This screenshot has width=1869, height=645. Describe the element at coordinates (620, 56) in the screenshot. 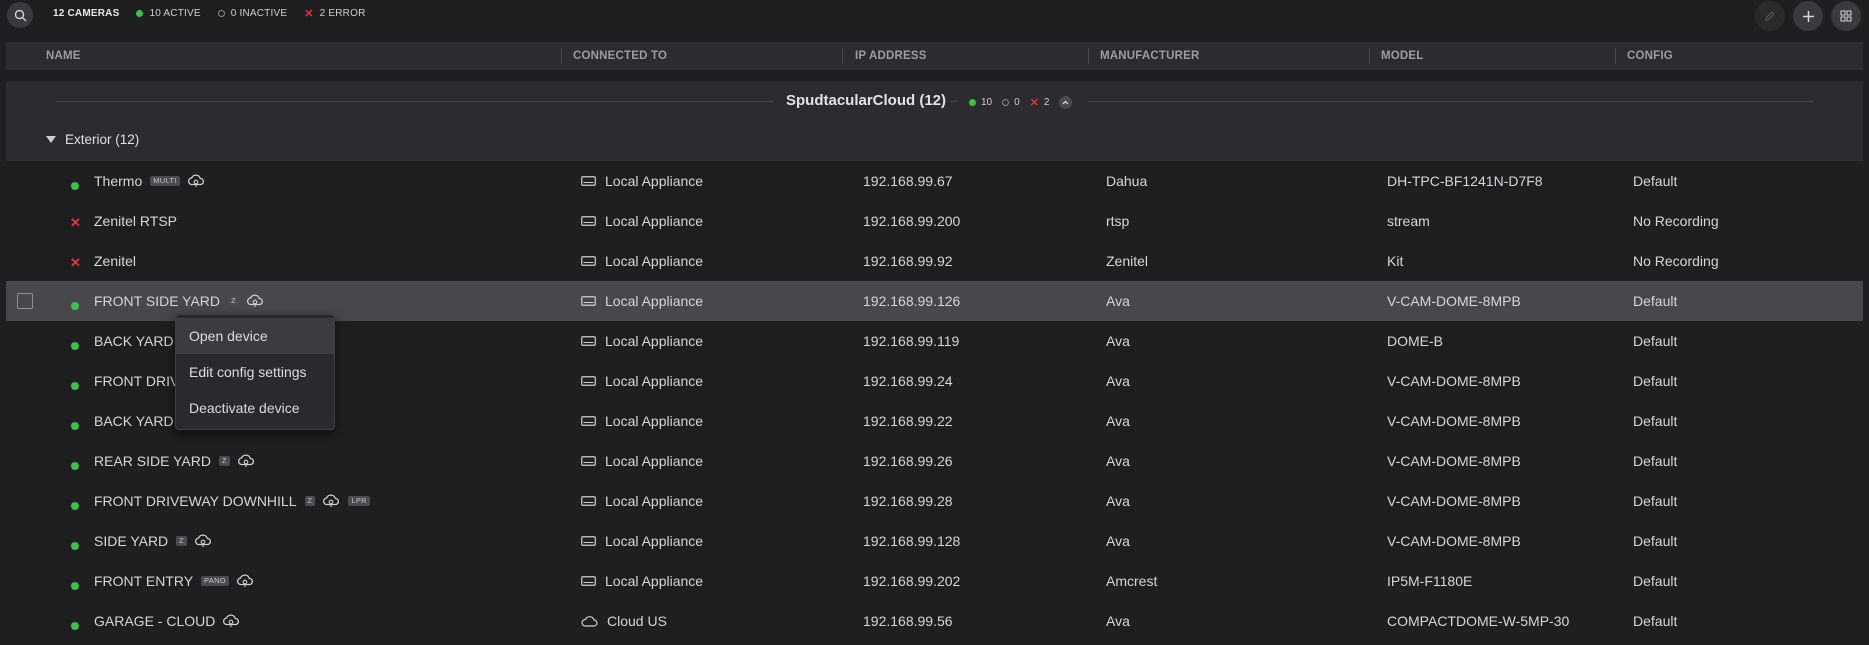

I see `column-header-connected-to: CONNECTED TO` at that location.